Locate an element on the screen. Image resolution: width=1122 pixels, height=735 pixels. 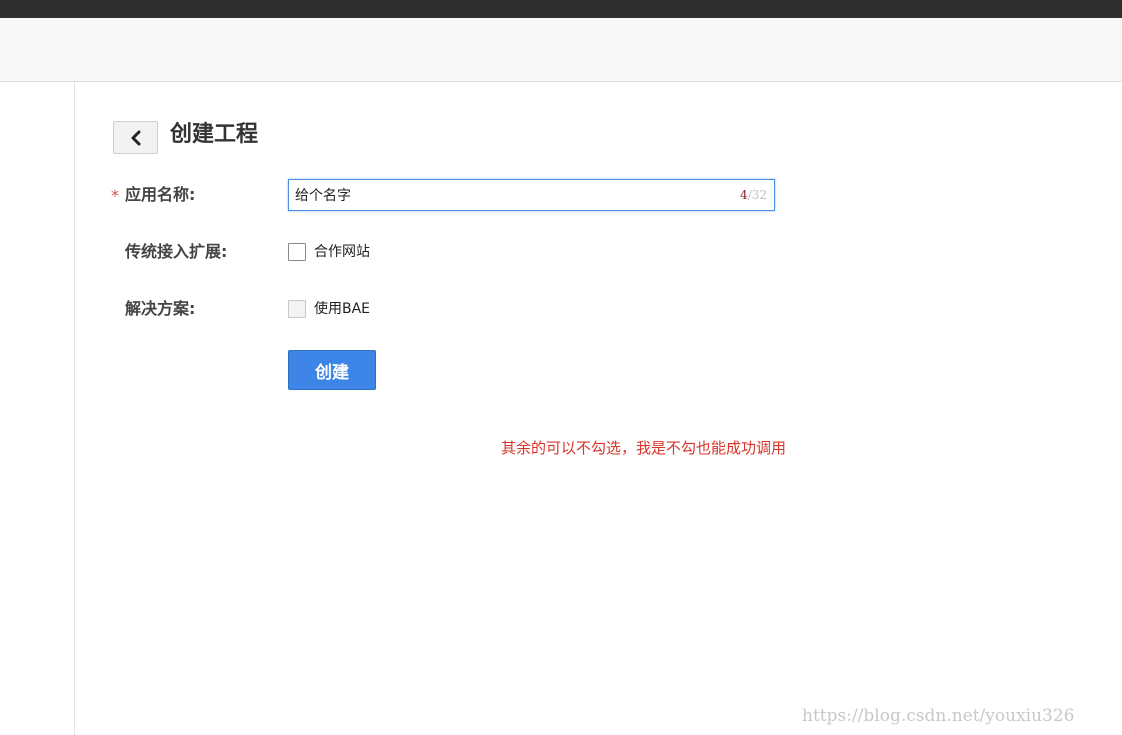
char-counter: 4/32 is located at coordinates (753, 195).